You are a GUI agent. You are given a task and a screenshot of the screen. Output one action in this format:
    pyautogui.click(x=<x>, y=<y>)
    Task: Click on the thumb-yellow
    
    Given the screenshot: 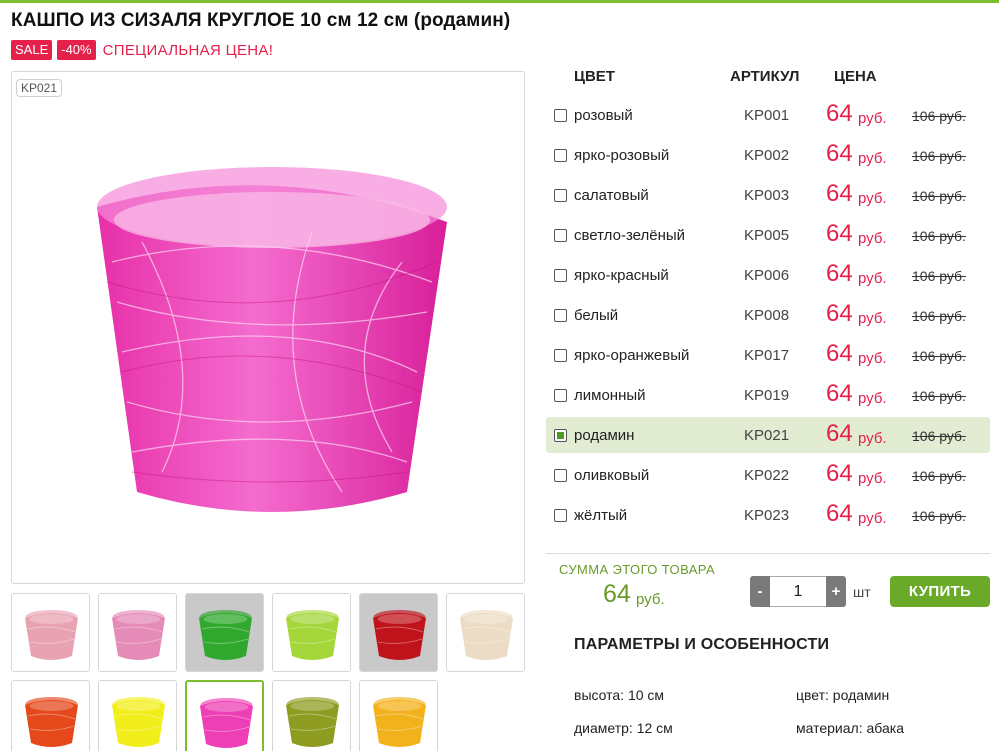 What is the action you would take?
    pyautogui.click(x=398, y=715)
    